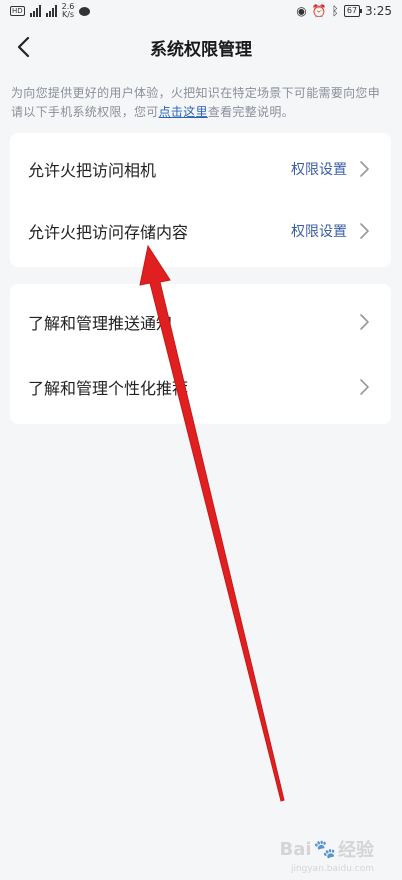  Describe the element at coordinates (92, 170) in the screenshot. I see `camera-permission-label: 允许火把访问相机` at that location.